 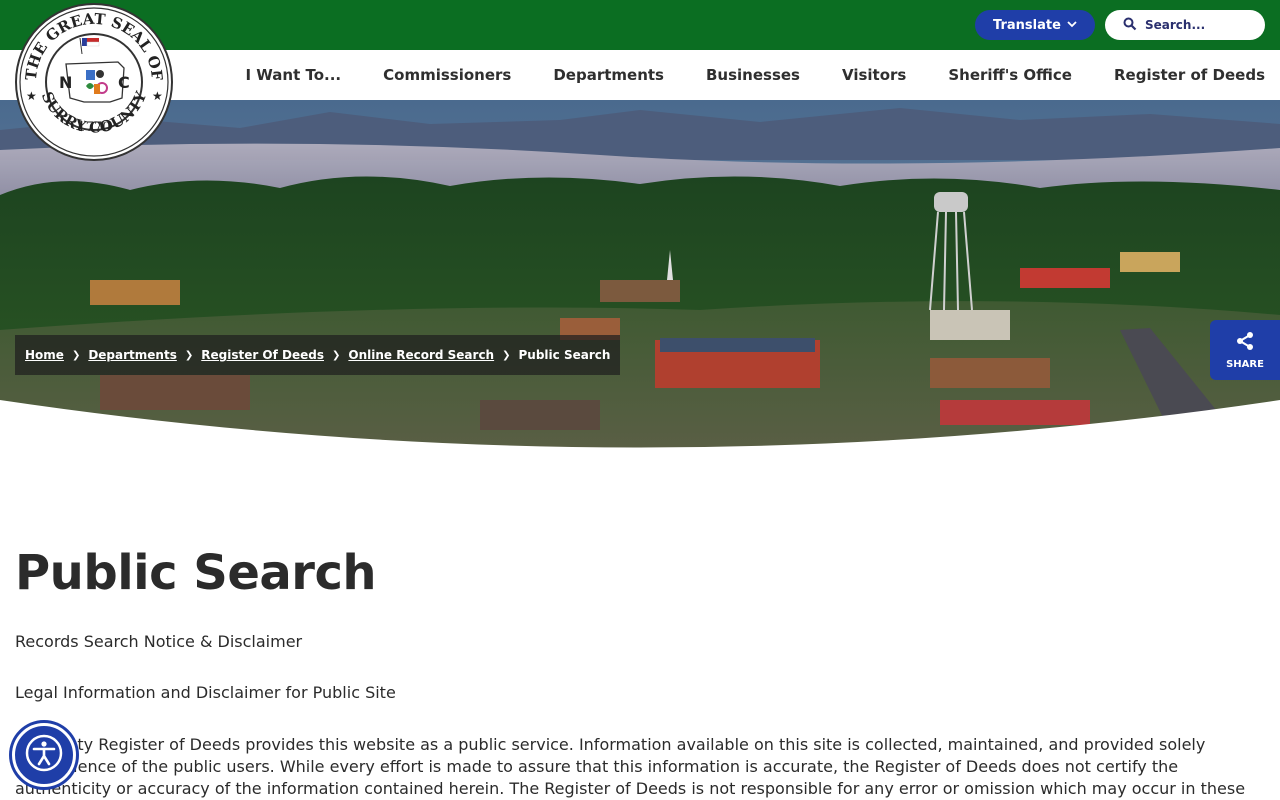 I want to click on accessibility-icon, so click(x=44, y=755).